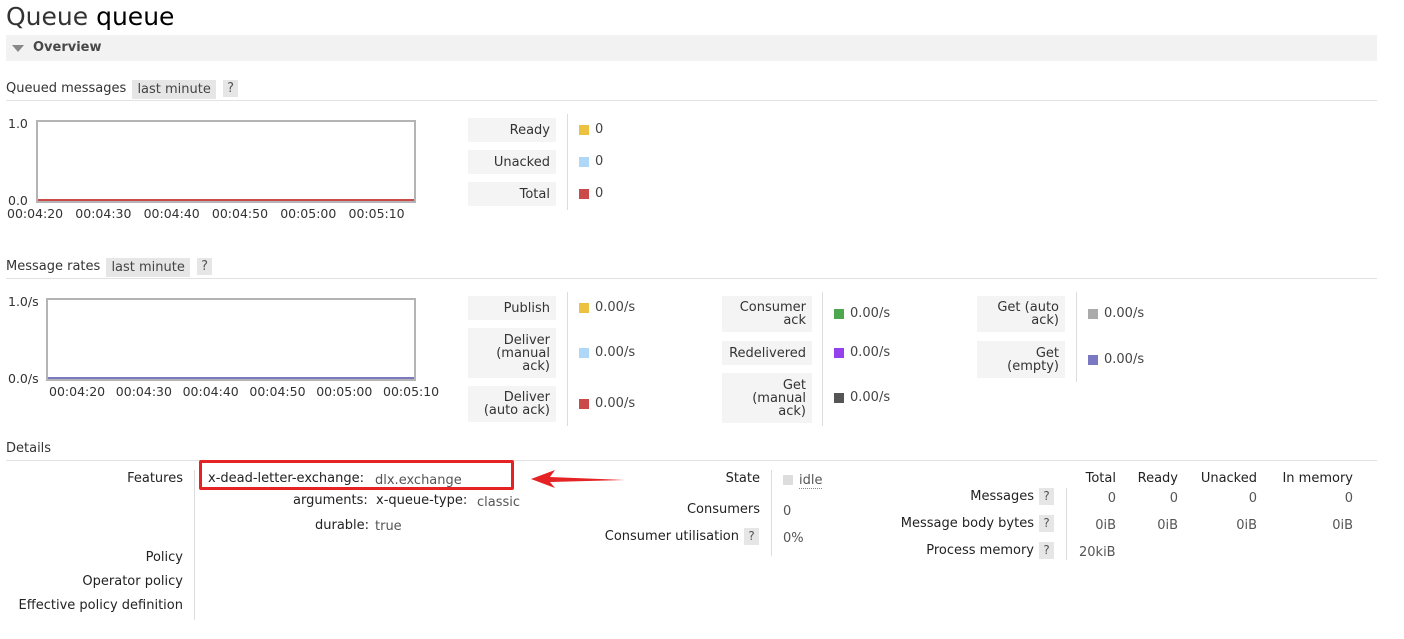  What do you see at coordinates (1021, 359) in the screenshot?
I see `legend-label-button: Get (empty)` at bounding box center [1021, 359].